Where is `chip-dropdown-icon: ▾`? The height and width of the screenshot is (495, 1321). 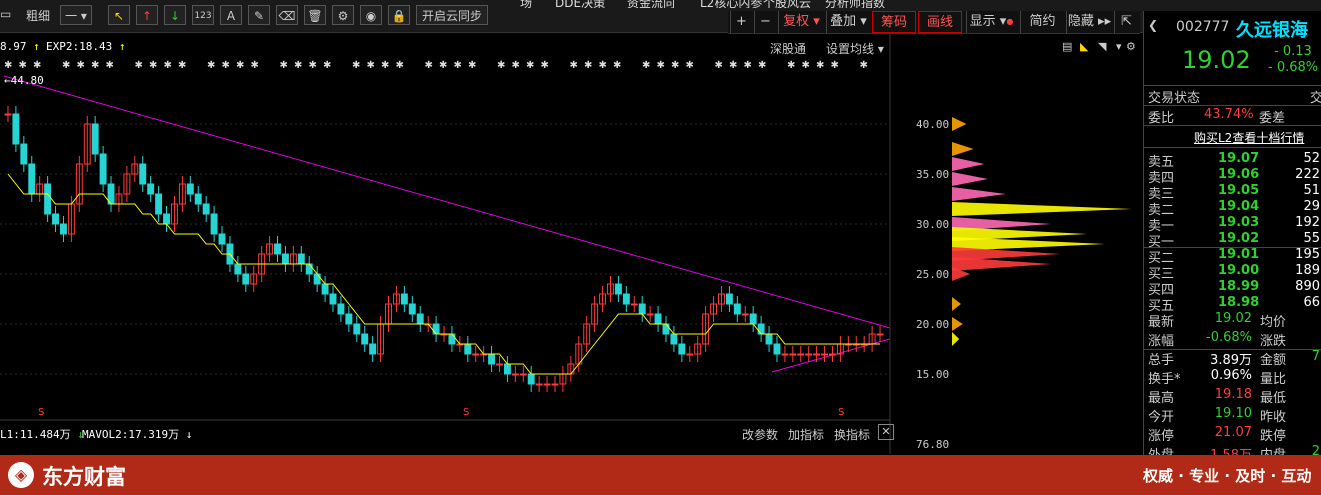
chip-dropdown-icon: ▾ is located at coordinates (1119, 46).